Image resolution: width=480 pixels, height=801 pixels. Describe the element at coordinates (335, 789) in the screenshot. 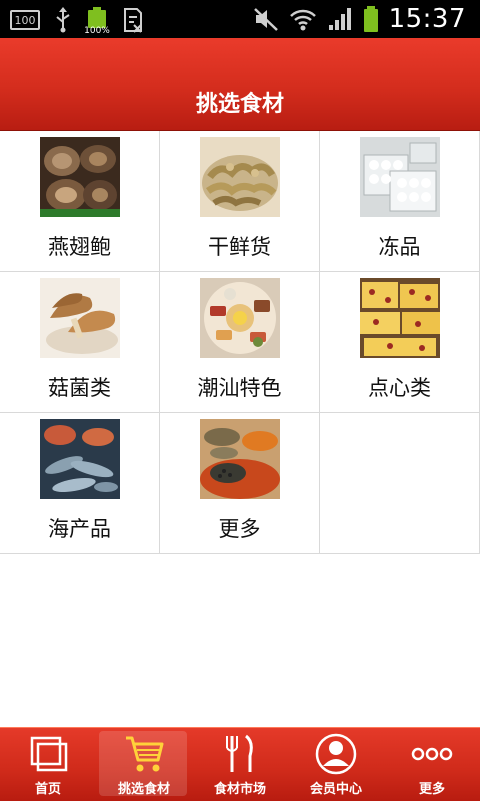

I see `tab-label: 会员中心` at that location.